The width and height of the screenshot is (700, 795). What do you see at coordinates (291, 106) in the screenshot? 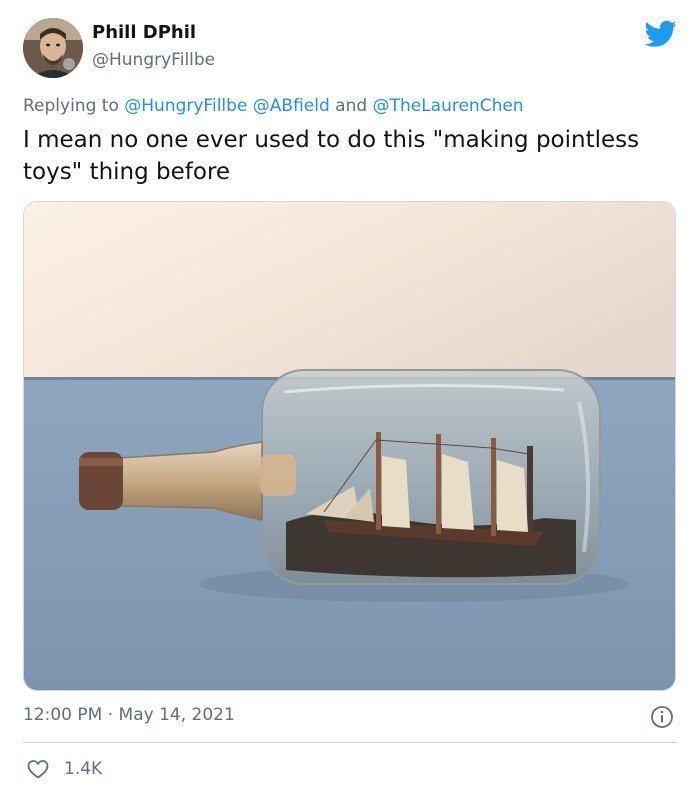
I see `mention-link: @ABfield` at bounding box center [291, 106].